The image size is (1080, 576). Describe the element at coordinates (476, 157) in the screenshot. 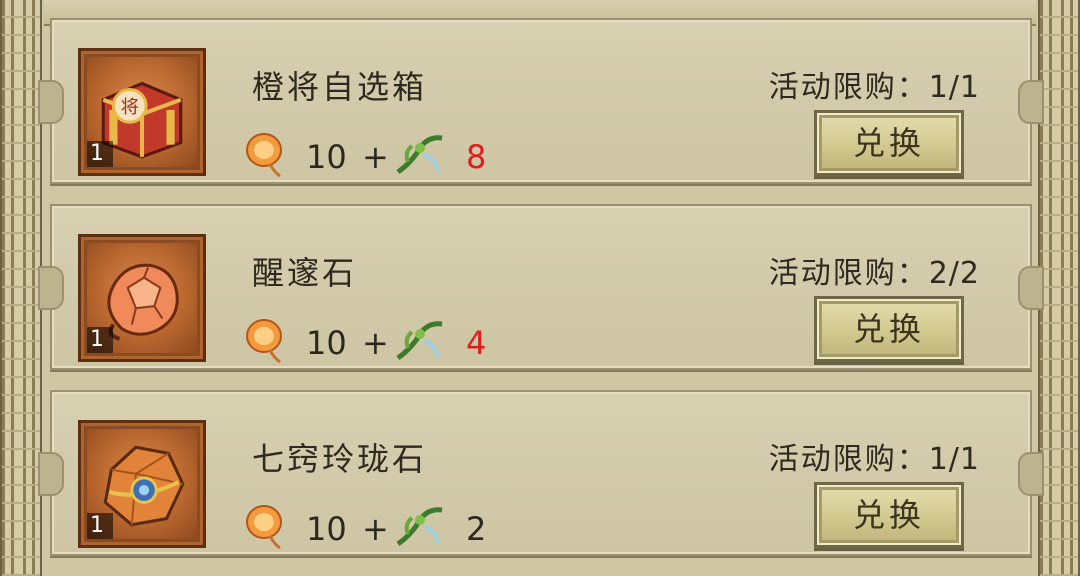

I see `cost-extra: 8` at that location.